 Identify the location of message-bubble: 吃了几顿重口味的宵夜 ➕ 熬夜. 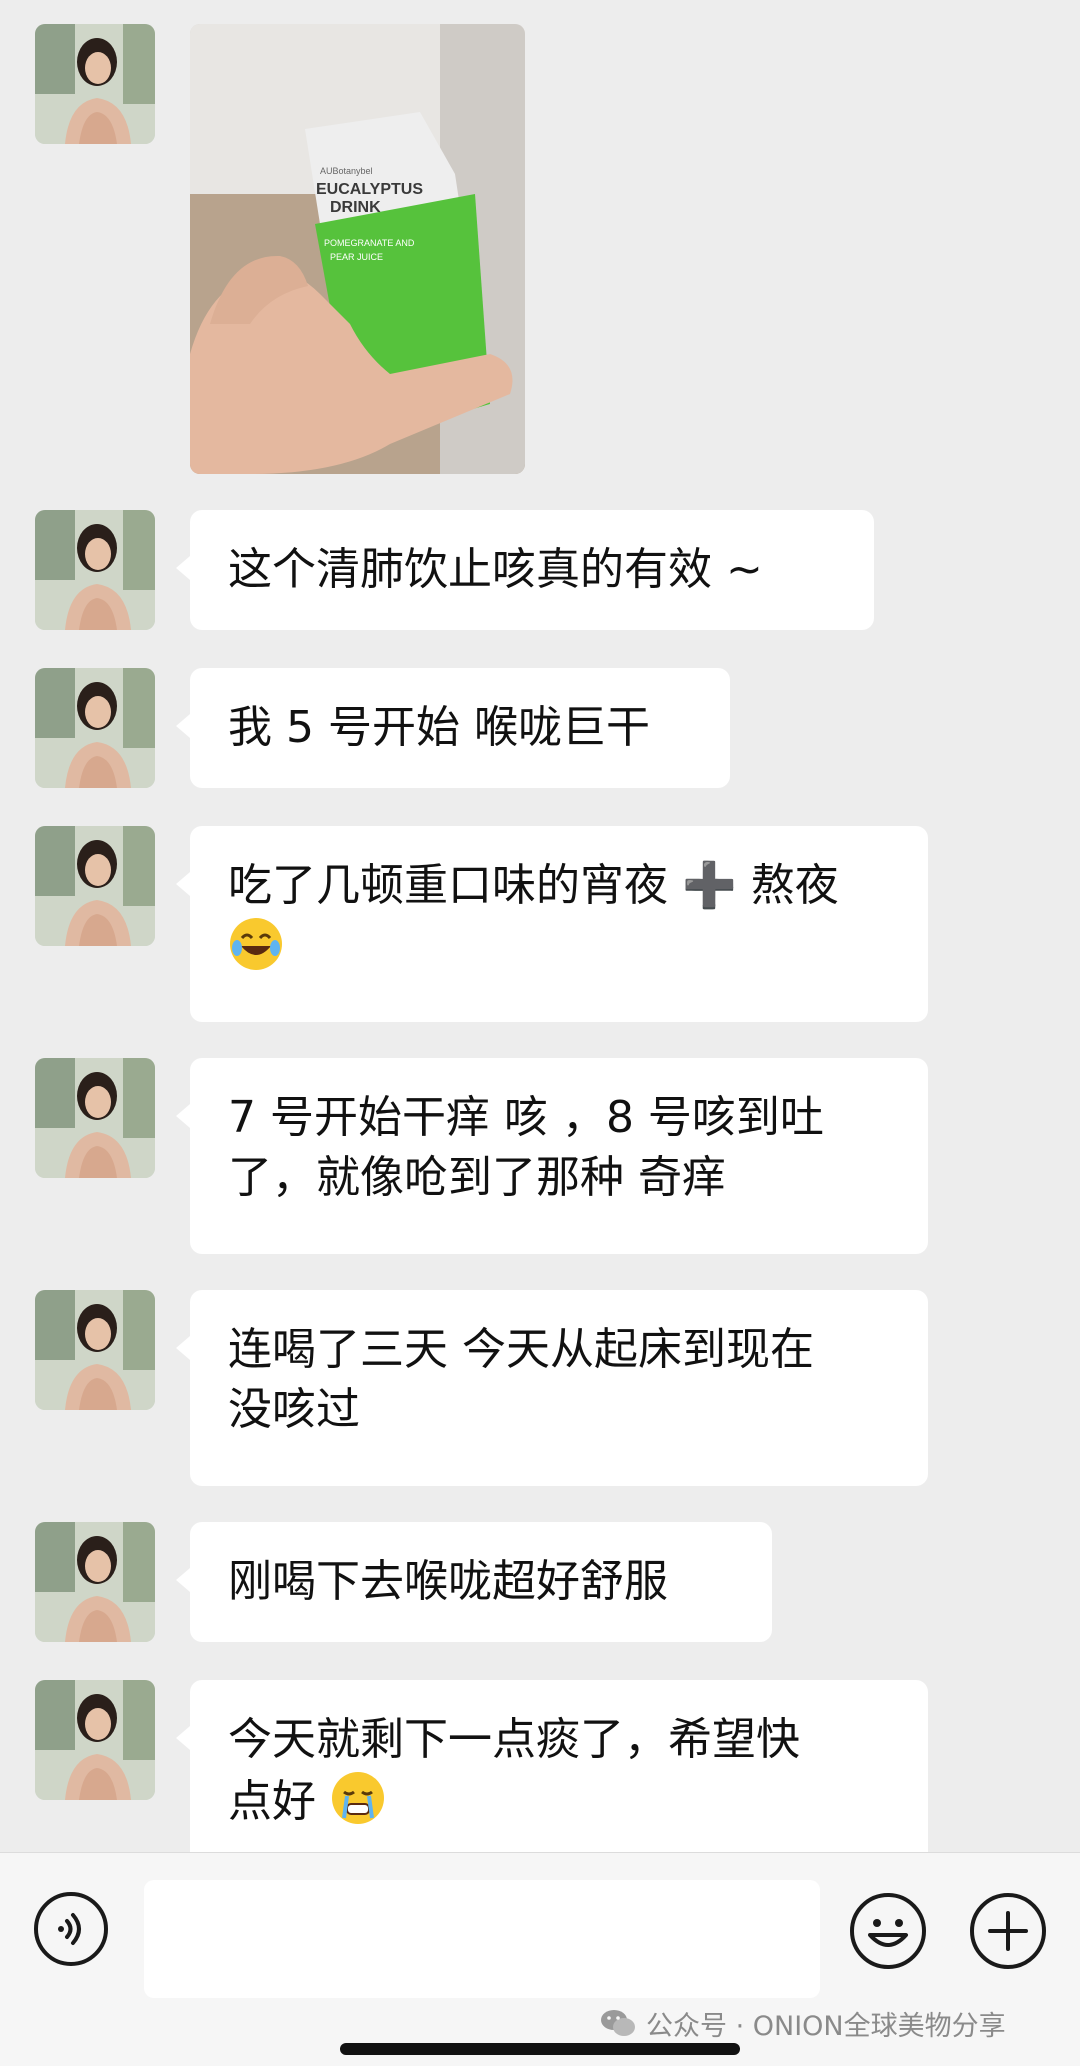
(552, 924).